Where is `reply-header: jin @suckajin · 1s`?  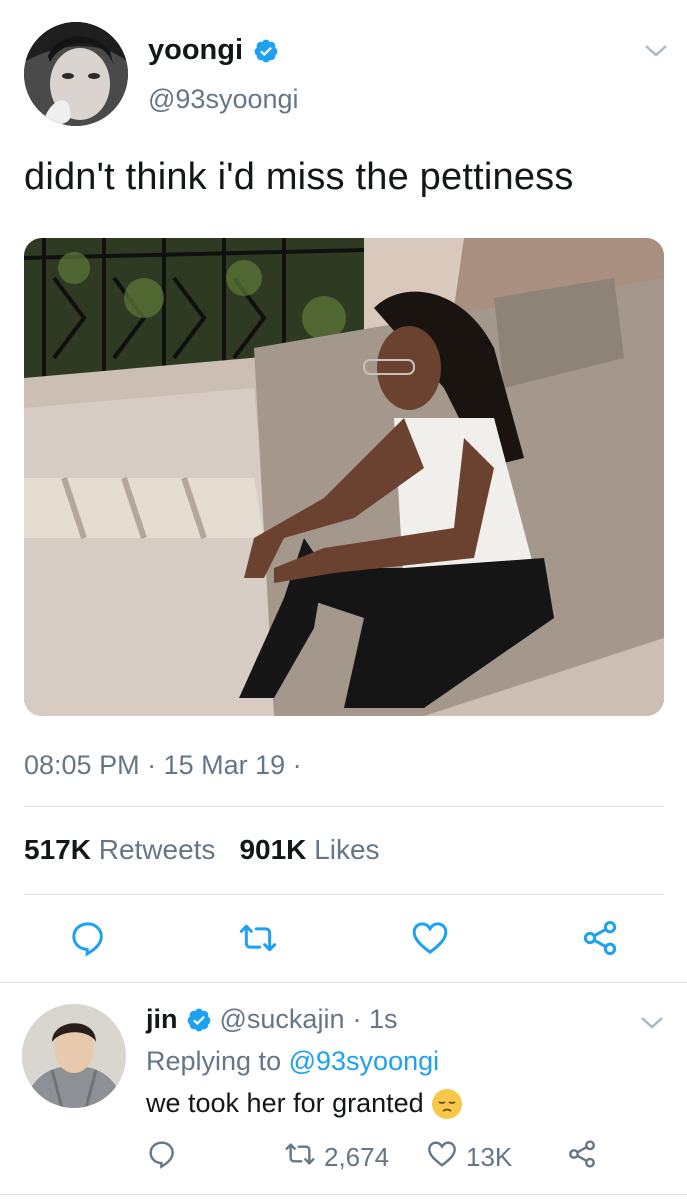
reply-header: jin @suckajin · 1s is located at coordinates (271, 1019).